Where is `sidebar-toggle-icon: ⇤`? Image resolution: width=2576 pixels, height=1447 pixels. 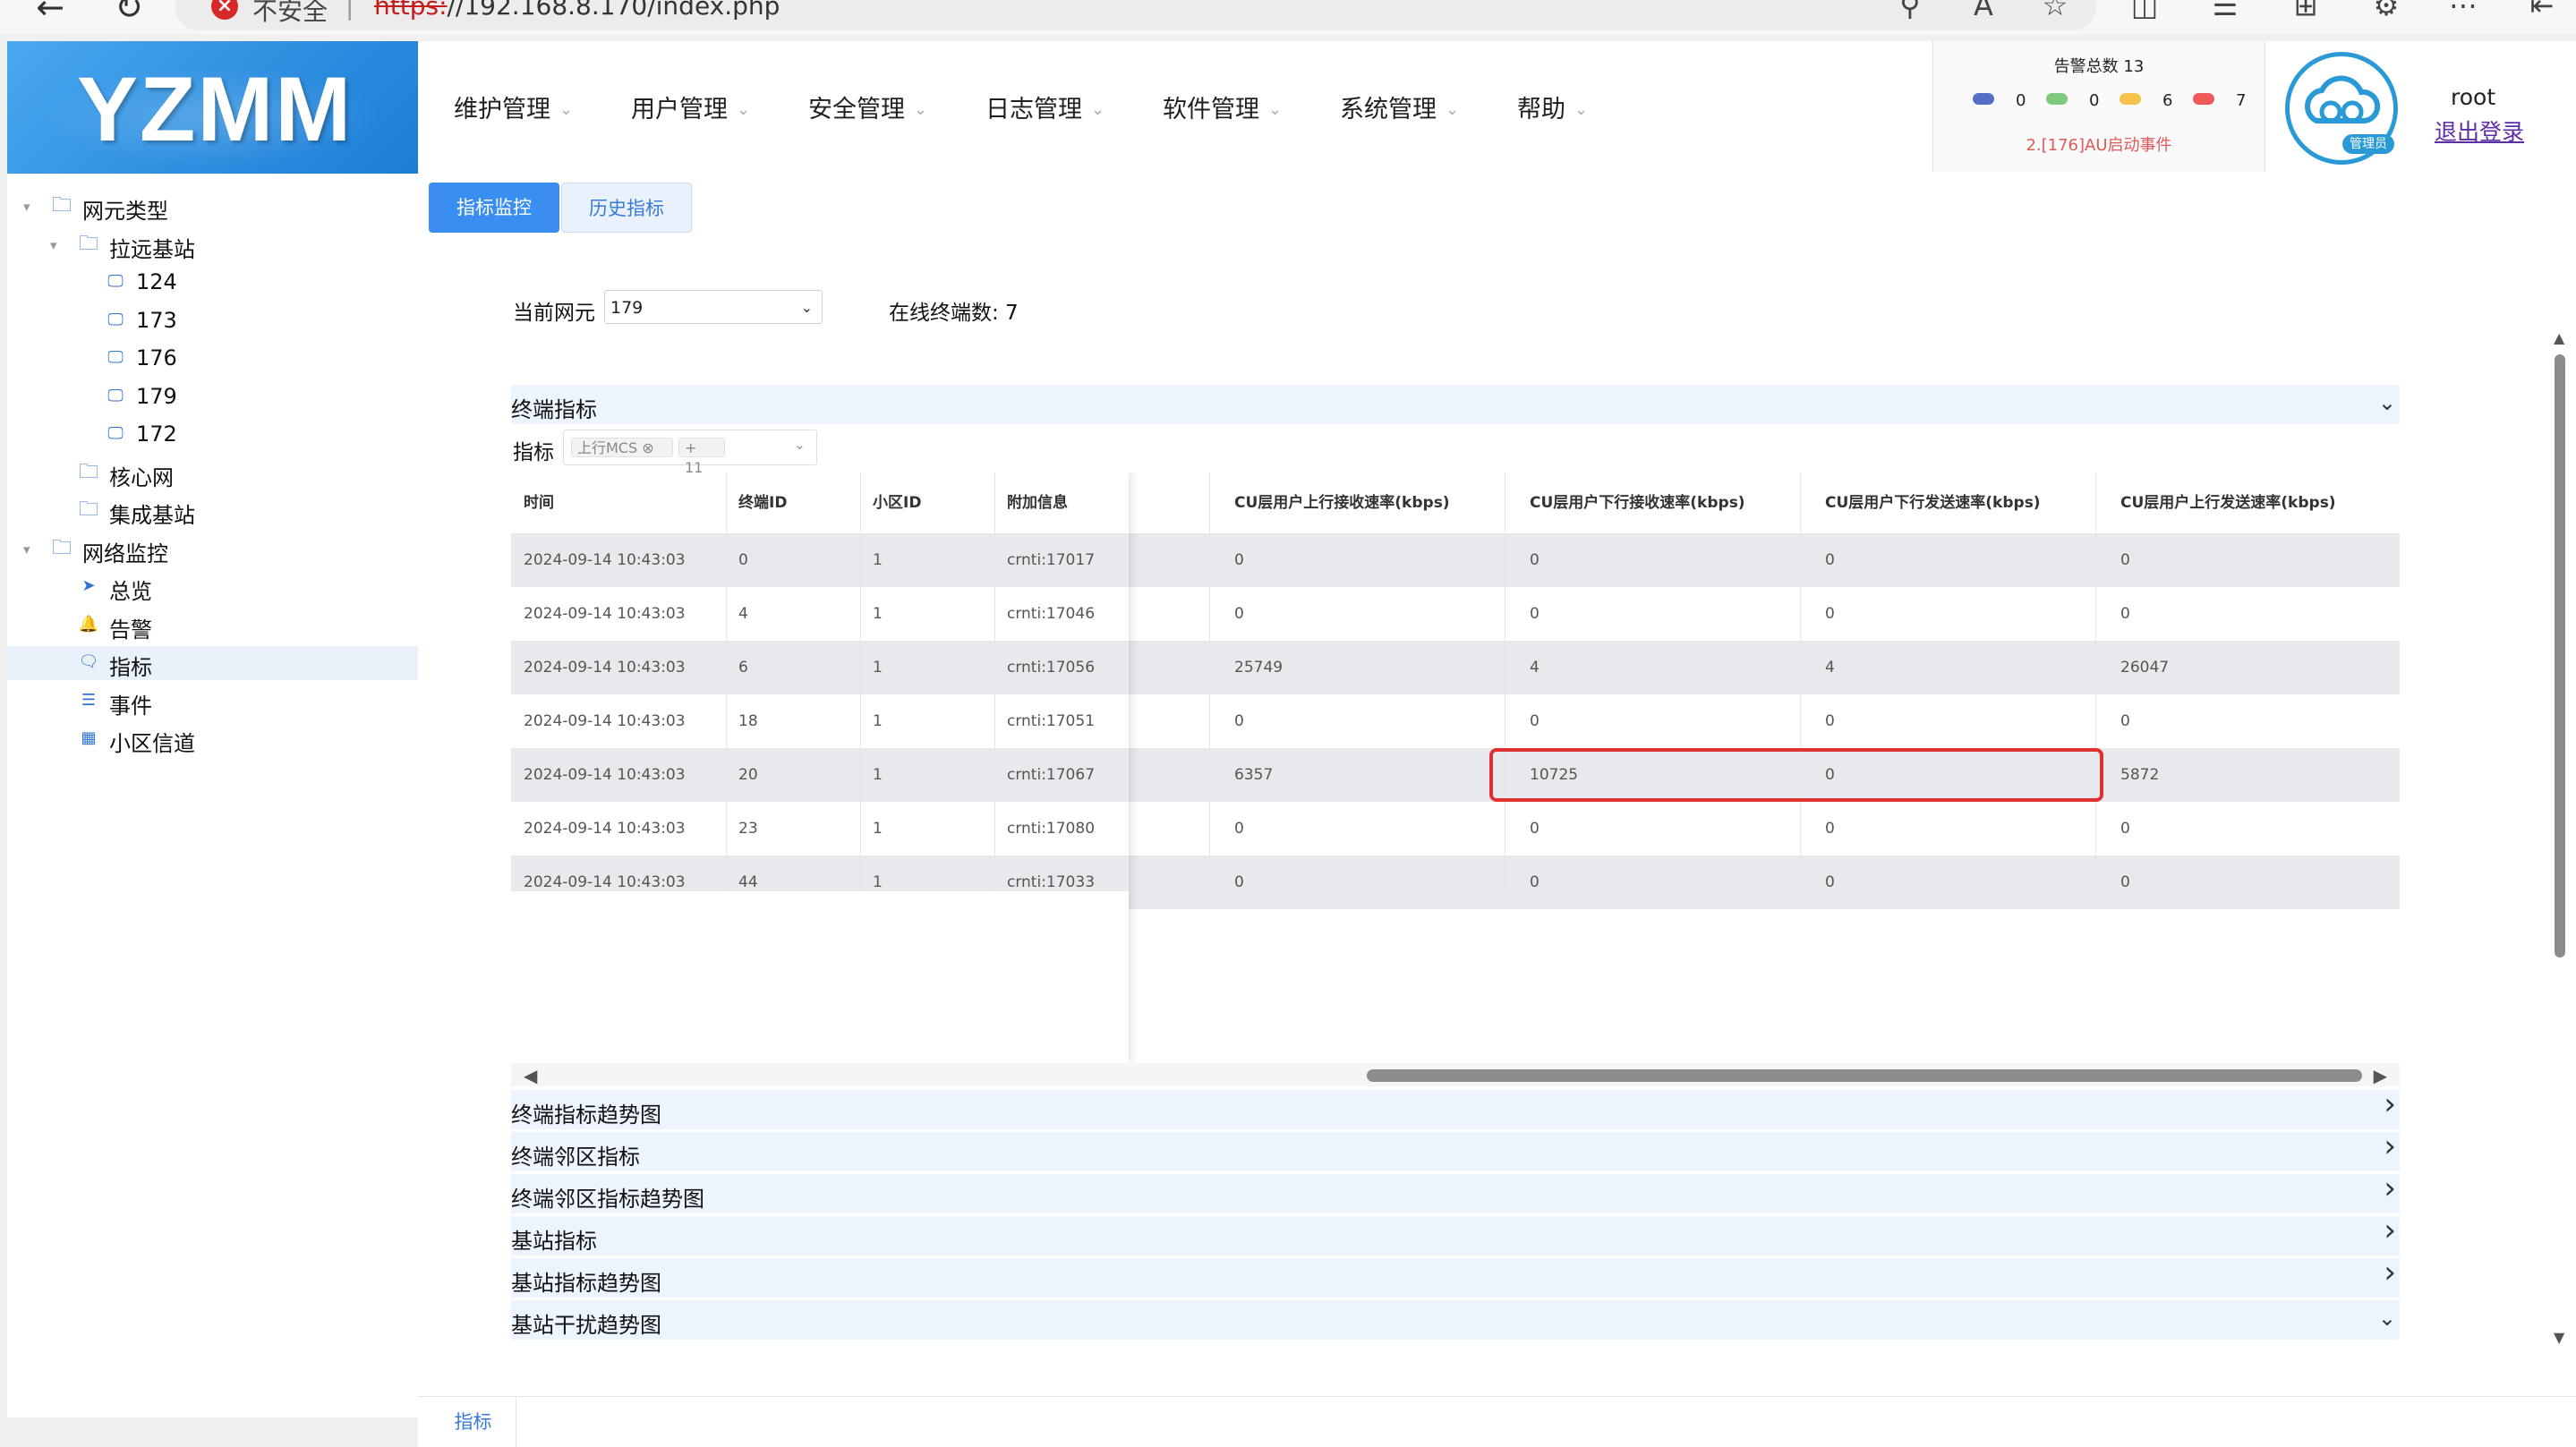
sidebar-toggle-icon: ⇤ is located at coordinates (2542, 11).